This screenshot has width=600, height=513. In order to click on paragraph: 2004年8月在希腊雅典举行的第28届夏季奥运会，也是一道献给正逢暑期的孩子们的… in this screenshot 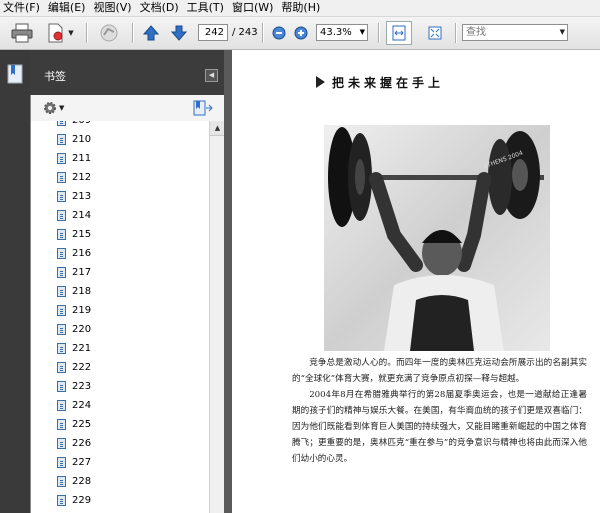, I will do `click(439, 427)`.